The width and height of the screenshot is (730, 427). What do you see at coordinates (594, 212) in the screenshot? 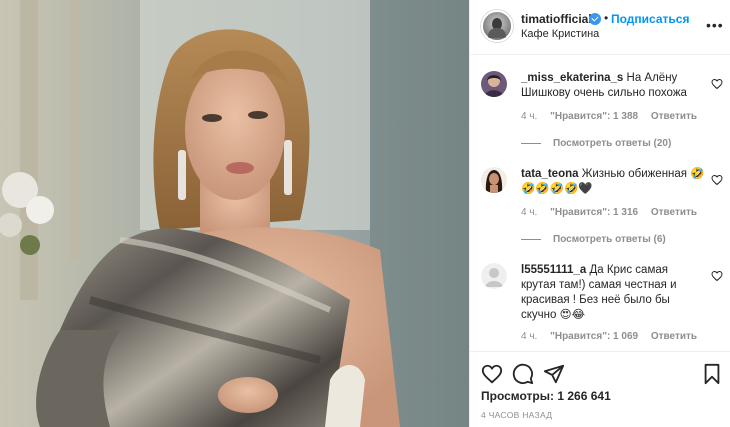
I see `comment-likes: "Нравится": 1 316` at bounding box center [594, 212].